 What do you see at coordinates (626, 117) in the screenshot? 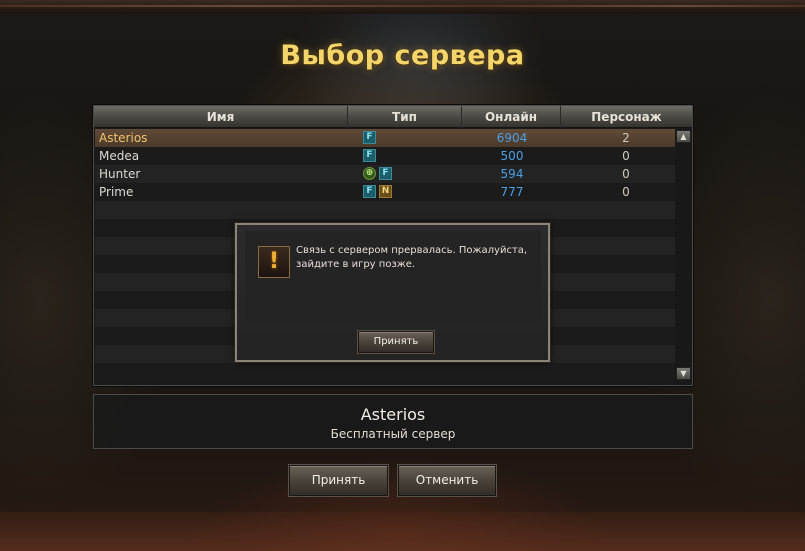
I see `column-header-characters: Персонаж` at bounding box center [626, 117].